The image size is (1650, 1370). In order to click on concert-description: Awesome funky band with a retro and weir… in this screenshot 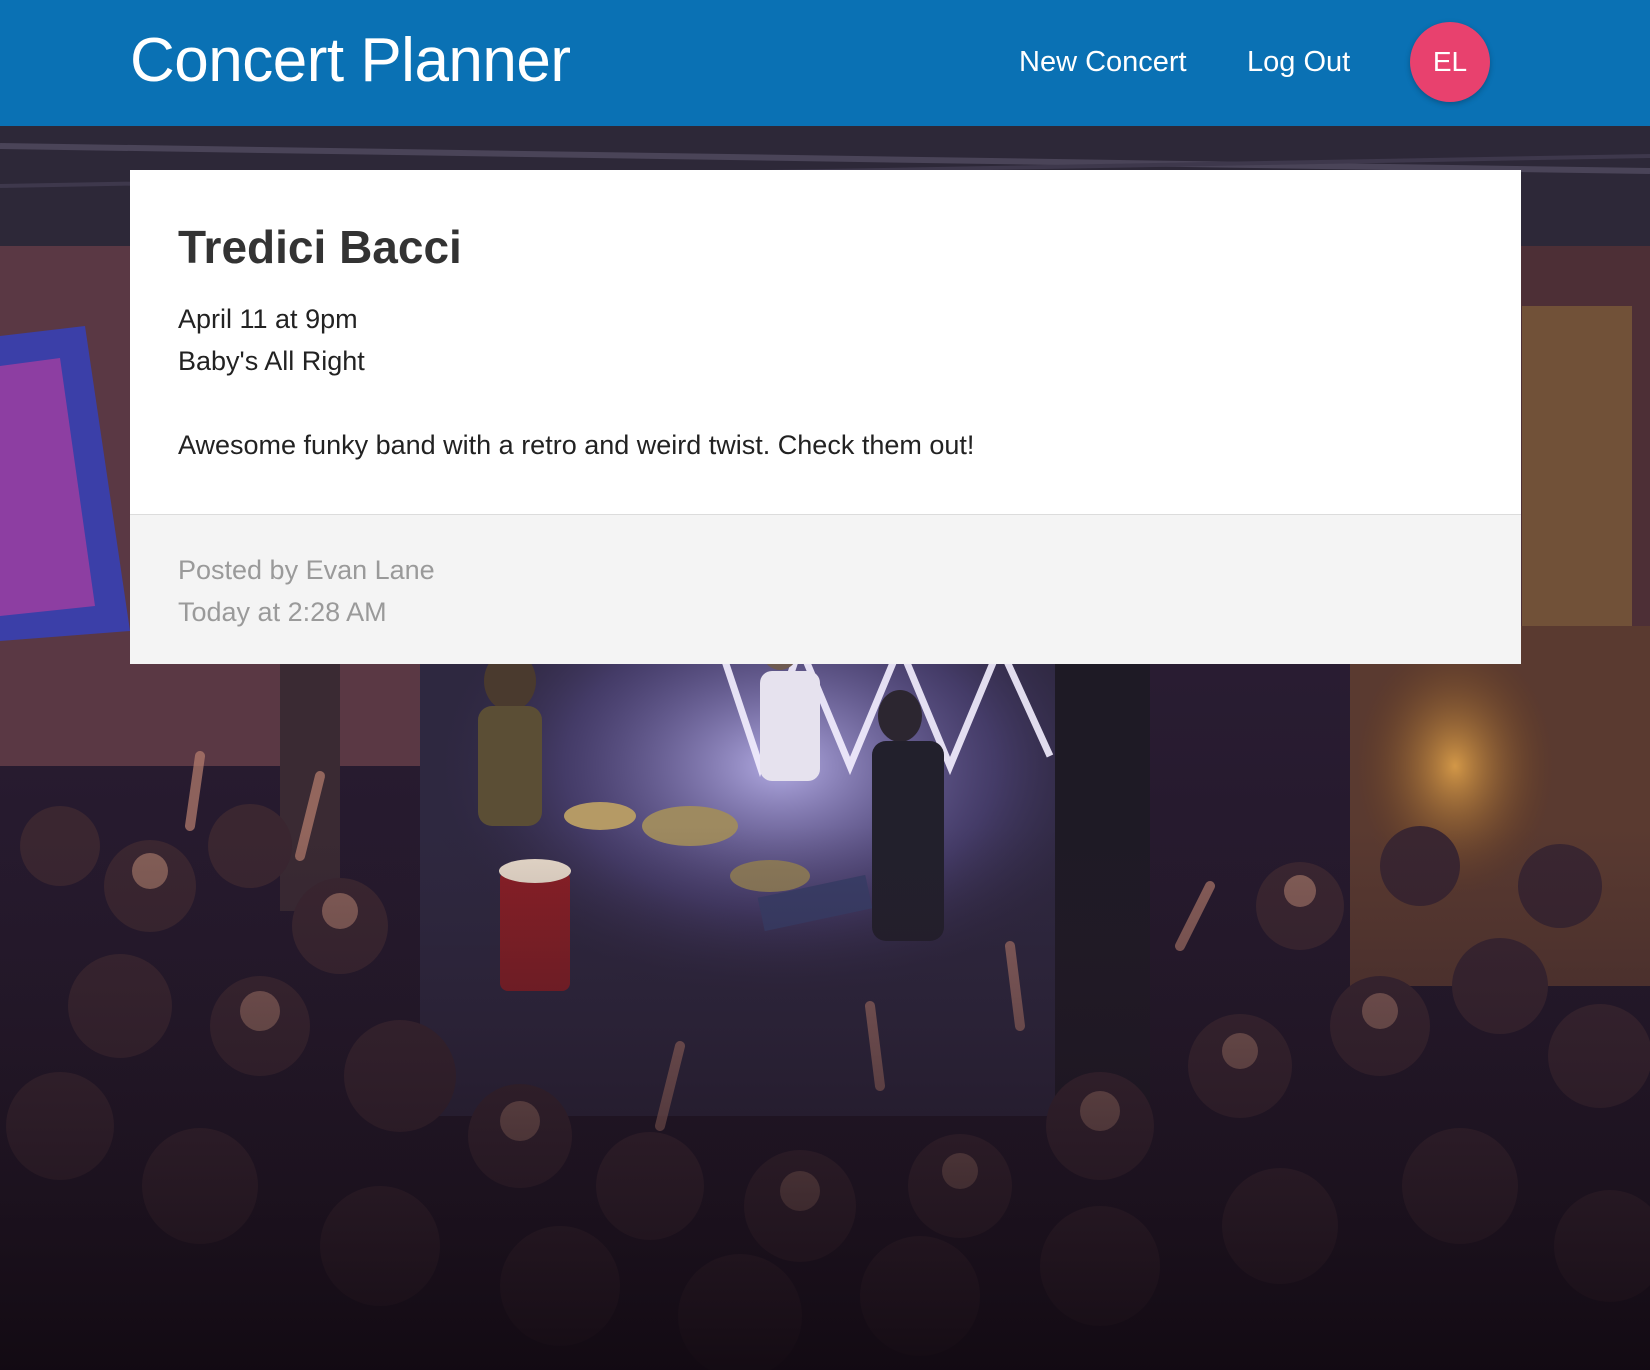, I will do `click(576, 445)`.